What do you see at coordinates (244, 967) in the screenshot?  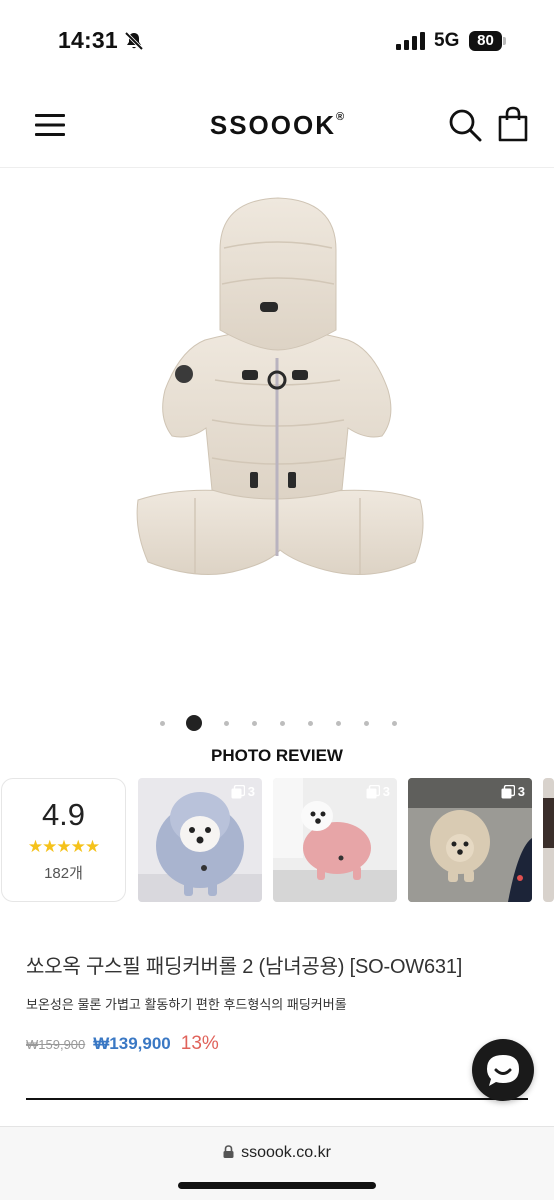 I see `product-title: 쏘오옥 구스필 패딩커버롤 2 (남녀공용) [SO-OW631]` at bounding box center [244, 967].